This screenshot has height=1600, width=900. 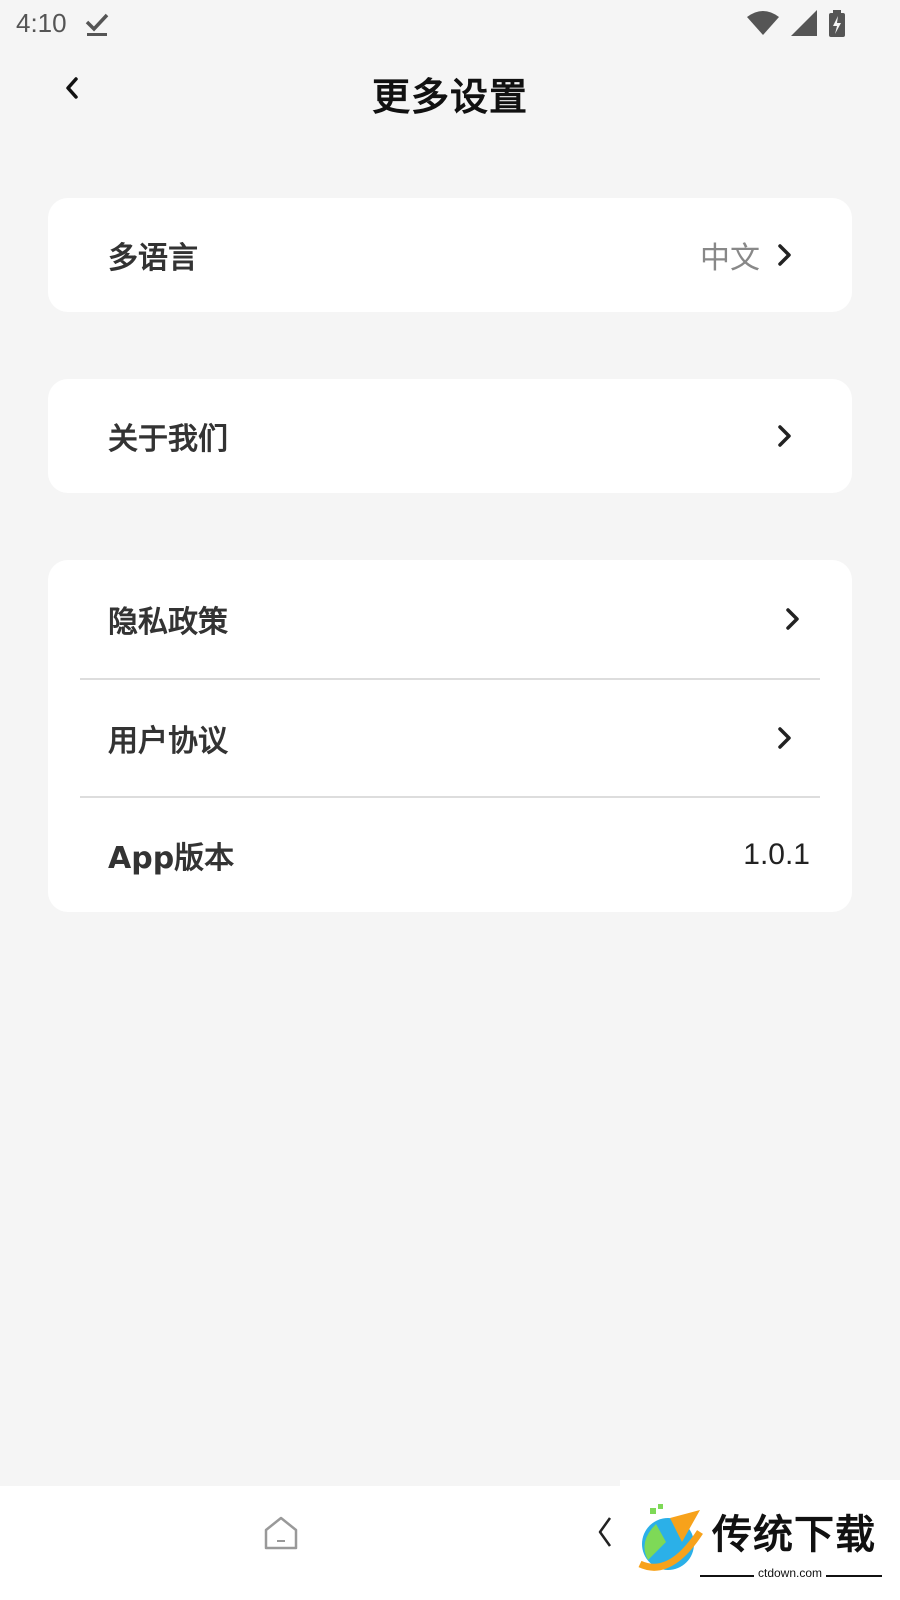 What do you see at coordinates (794, 1535) in the screenshot?
I see `watermark-name: 传统下载` at bounding box center [794, 1535].